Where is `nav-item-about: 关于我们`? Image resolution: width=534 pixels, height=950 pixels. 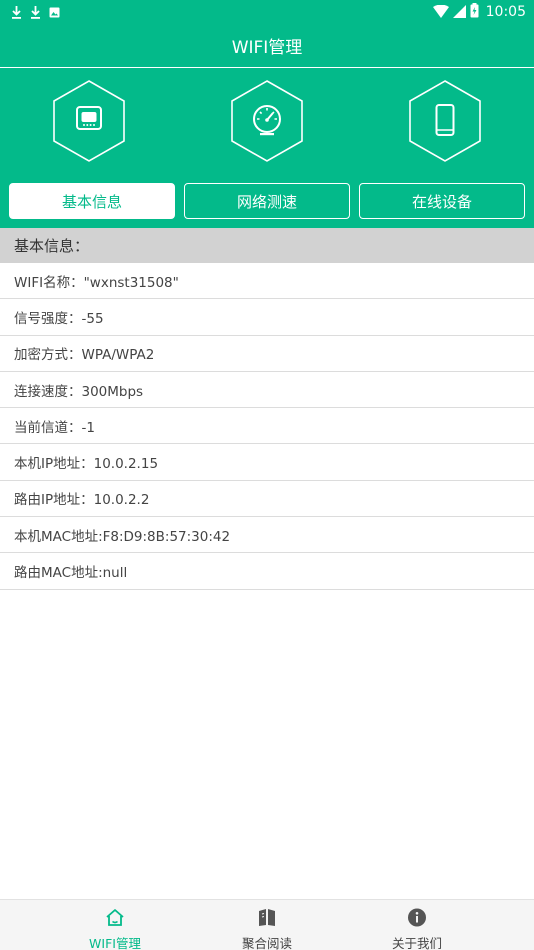
nav-item-about: 关于我们 is located at coordinates (417, 925).